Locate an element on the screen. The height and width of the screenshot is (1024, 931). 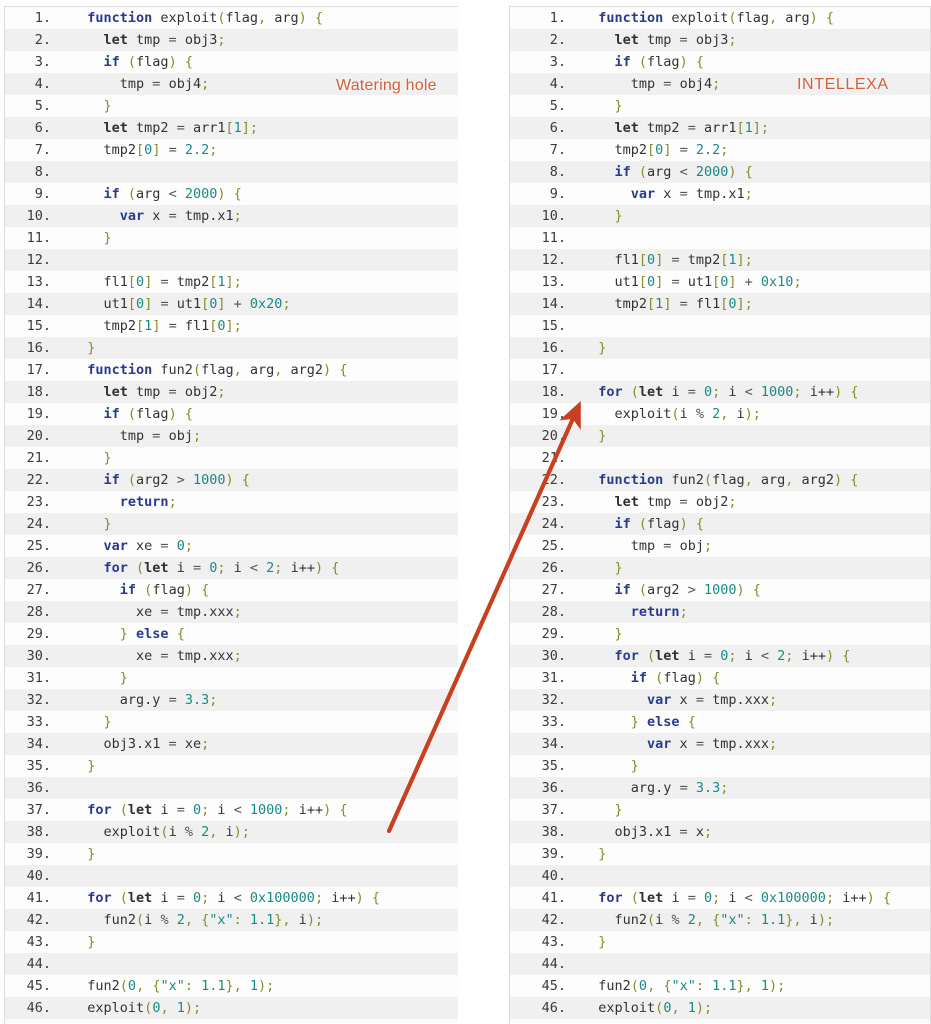
line-number: 17. is located at coordinates (553, 370).